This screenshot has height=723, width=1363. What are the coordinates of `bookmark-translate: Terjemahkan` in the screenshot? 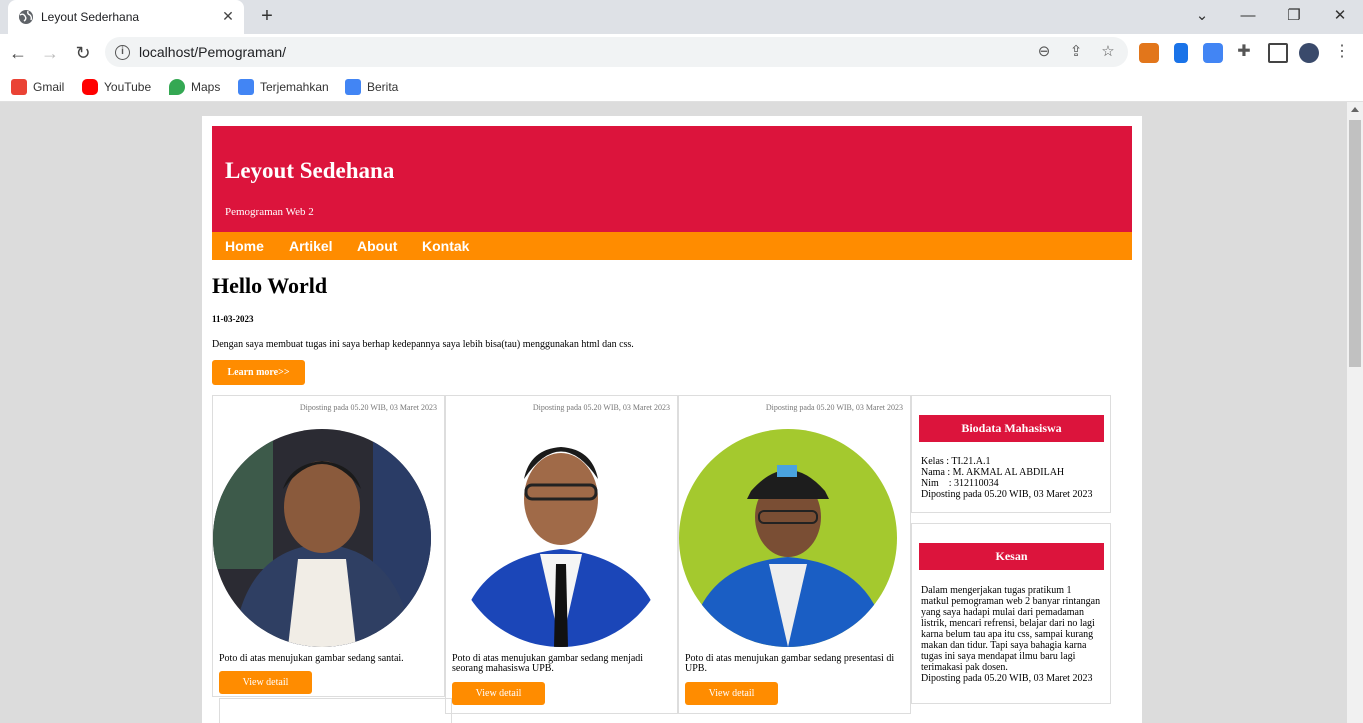 It's located at (283, 87).